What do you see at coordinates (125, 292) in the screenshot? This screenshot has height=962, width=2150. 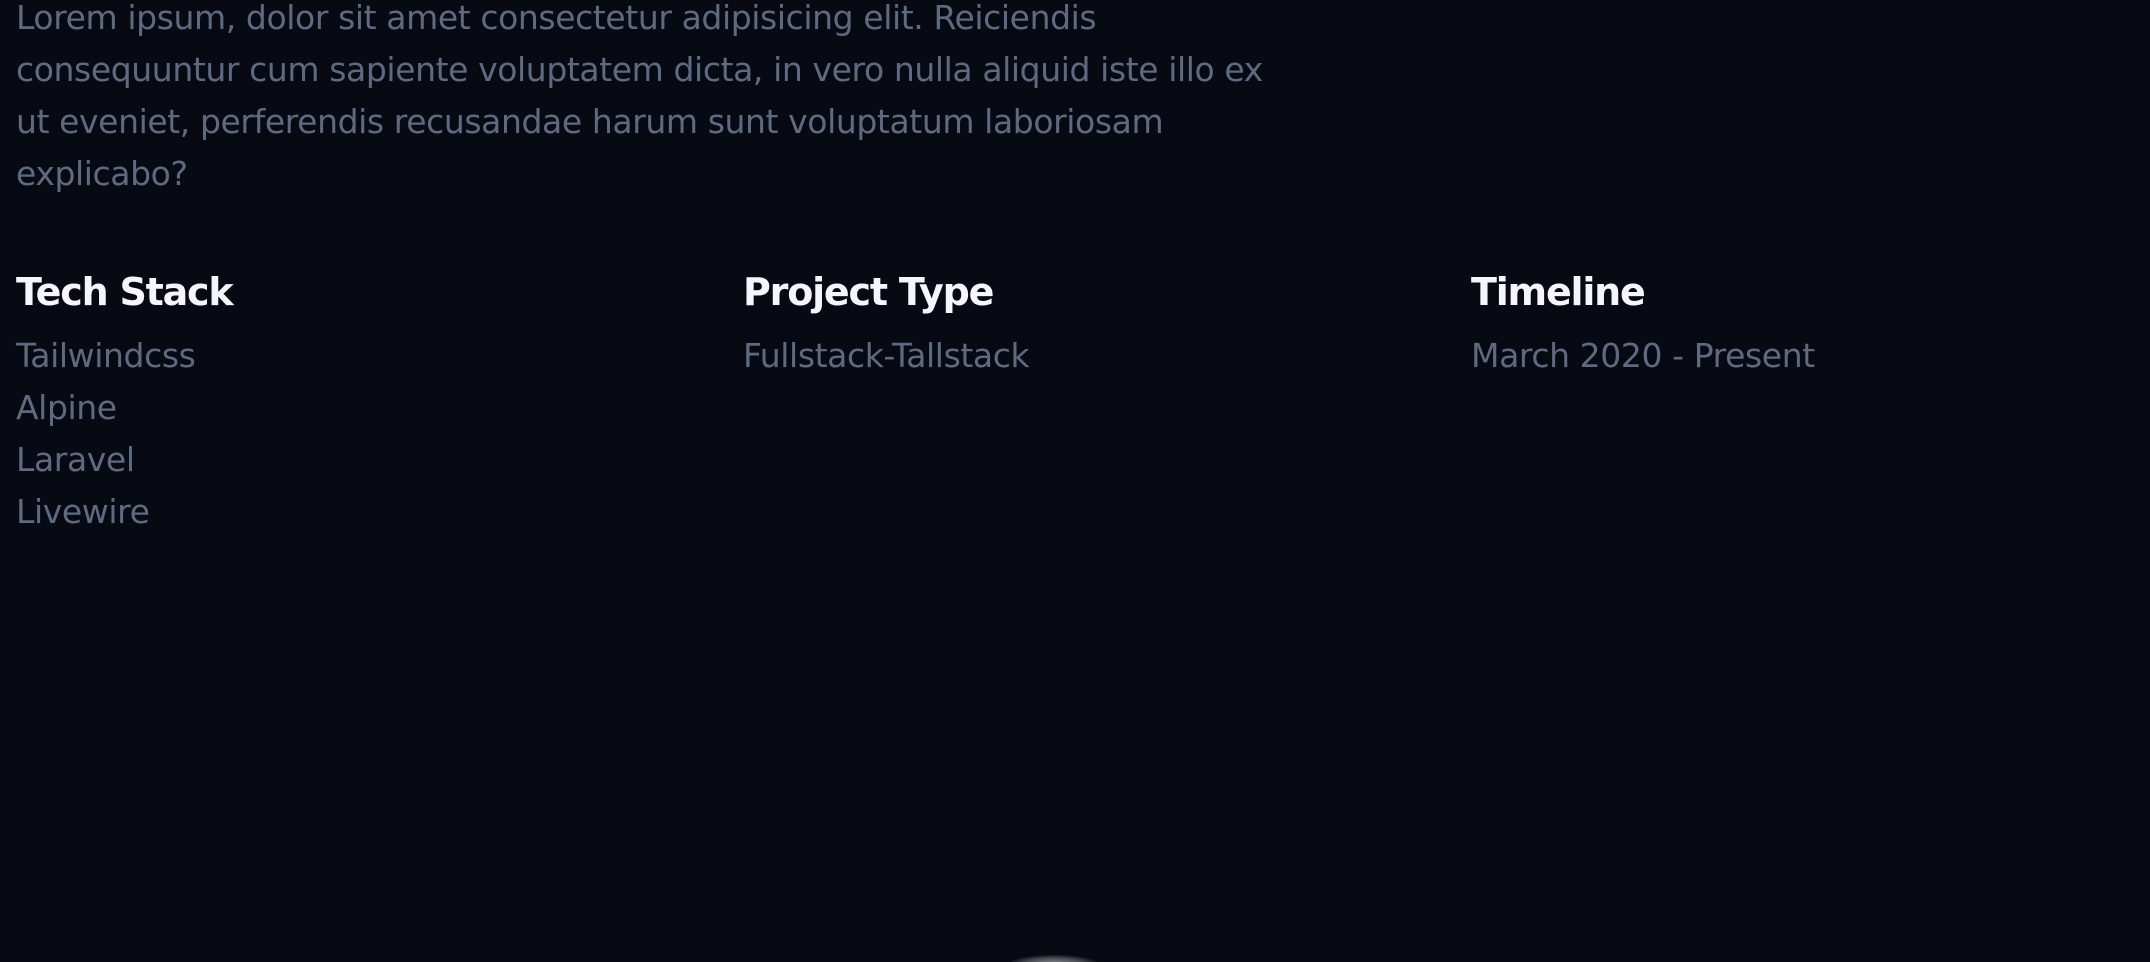 I see `tech-stack-heading: Tech Stack` at bounding box center [125, 292].